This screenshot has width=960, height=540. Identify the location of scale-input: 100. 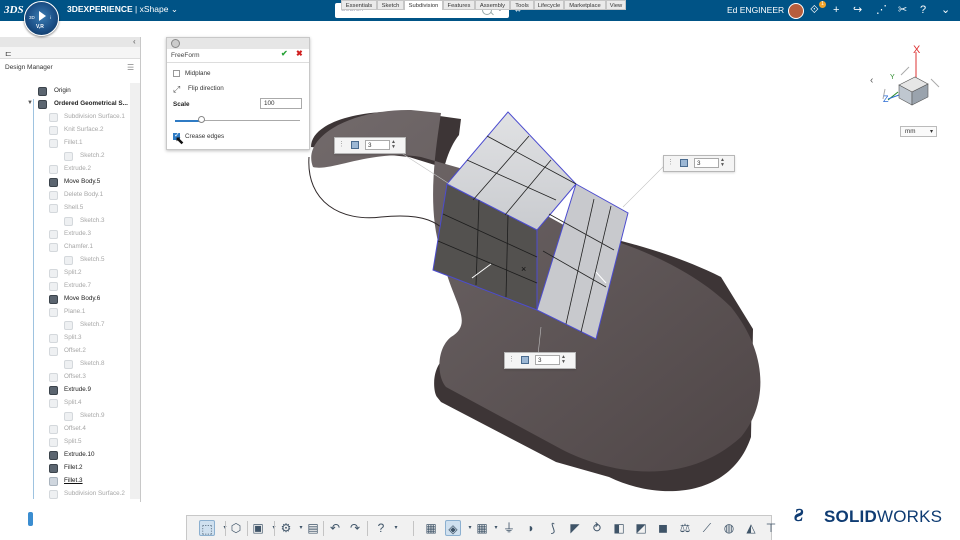
(281, 103).